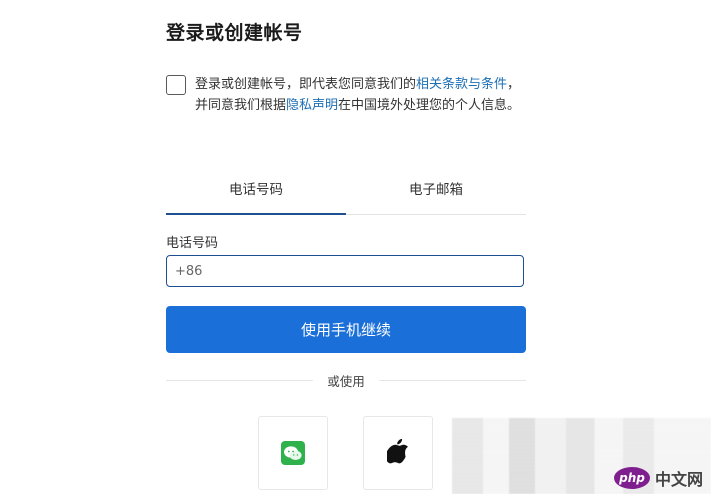 The width and height of the screenshot is (711, 494). Describe the element at coordinates (461, 84) in the screenshot. I see `terms-link: 相关条款与条件` at that location.